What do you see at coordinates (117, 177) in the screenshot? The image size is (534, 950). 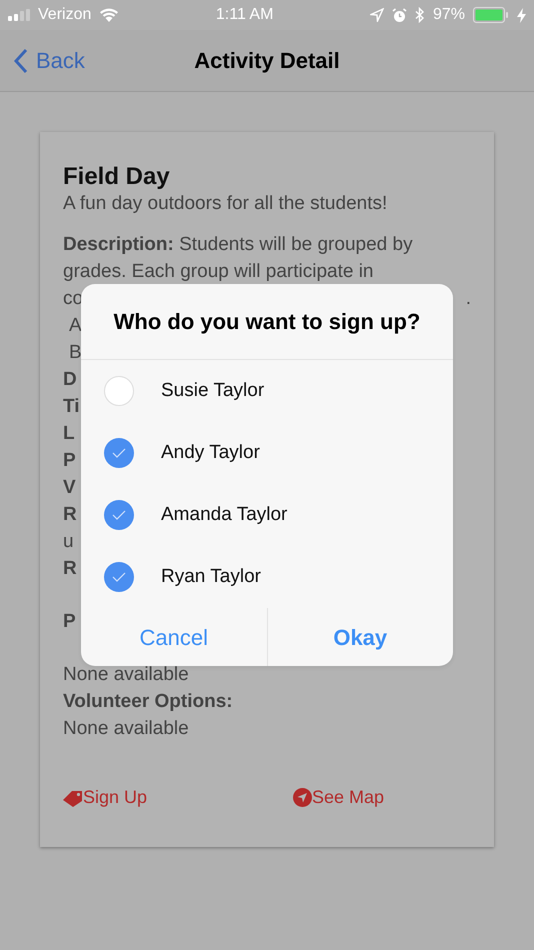 I see `activity-title: Field Day` at bounding box center [117, 177].